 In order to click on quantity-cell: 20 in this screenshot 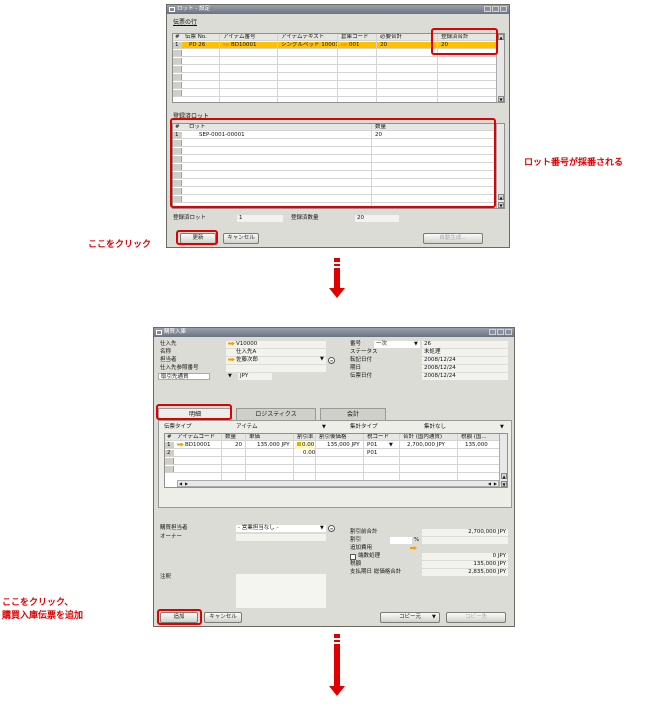, I will do `click(237, 445)`.